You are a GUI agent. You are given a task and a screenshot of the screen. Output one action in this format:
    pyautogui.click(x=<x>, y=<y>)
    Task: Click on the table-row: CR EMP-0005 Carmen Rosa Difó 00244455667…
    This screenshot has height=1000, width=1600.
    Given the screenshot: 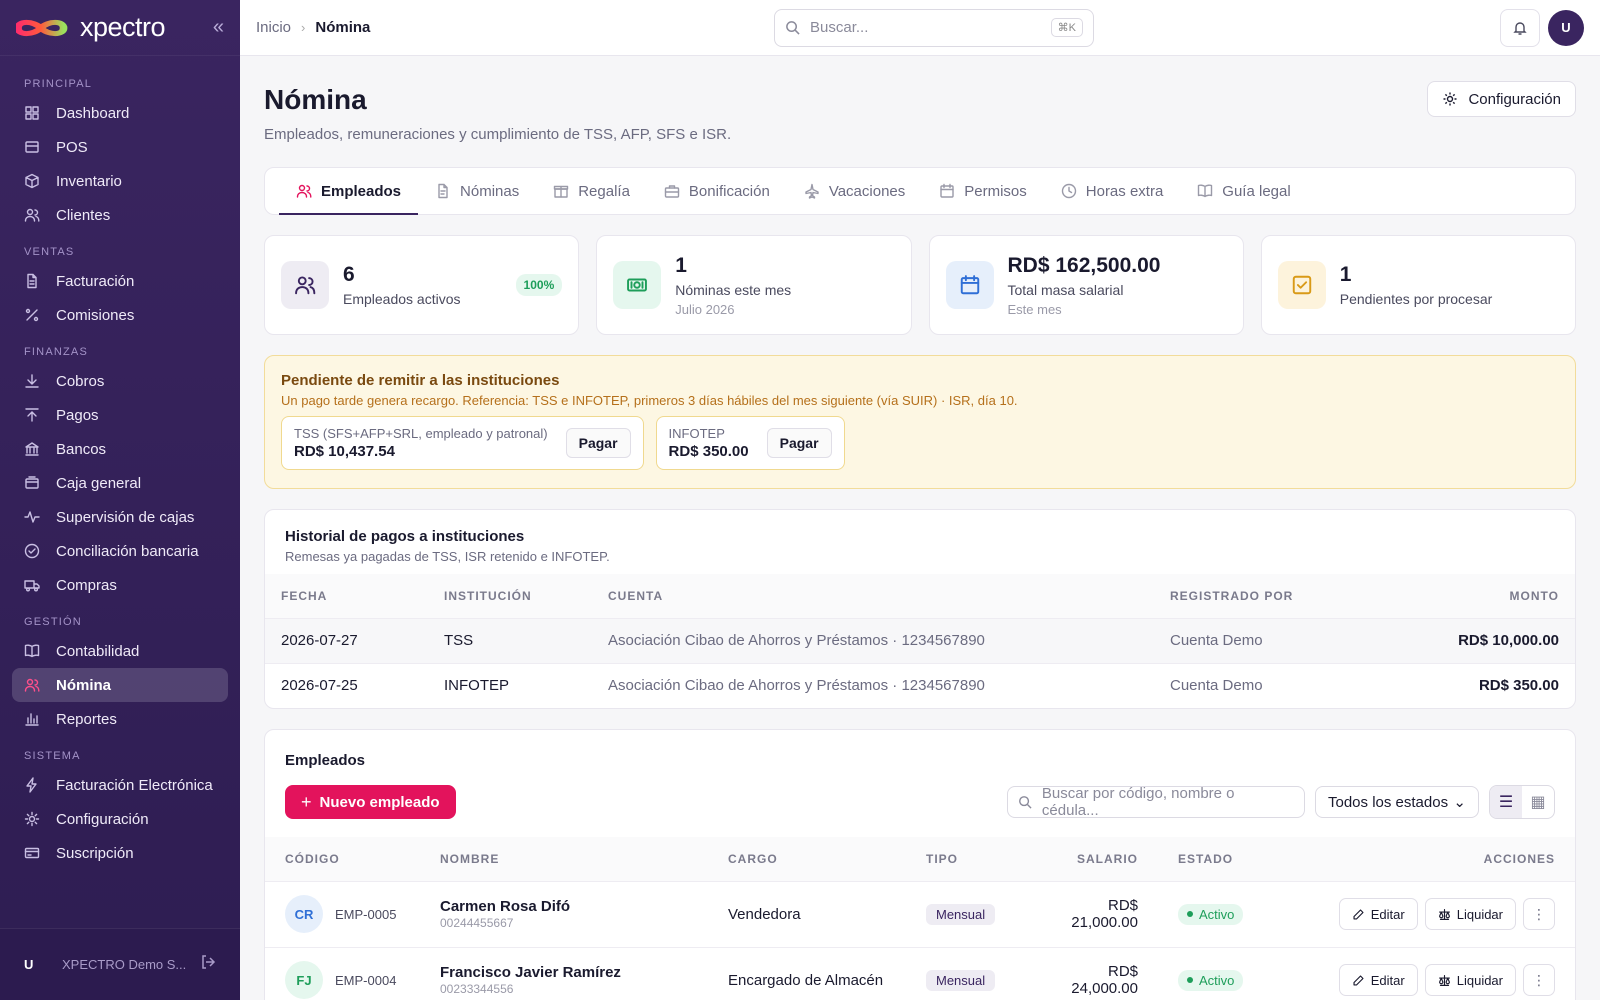 What is the action you would take?
    pyautogui.click(x=920, y=913)
    